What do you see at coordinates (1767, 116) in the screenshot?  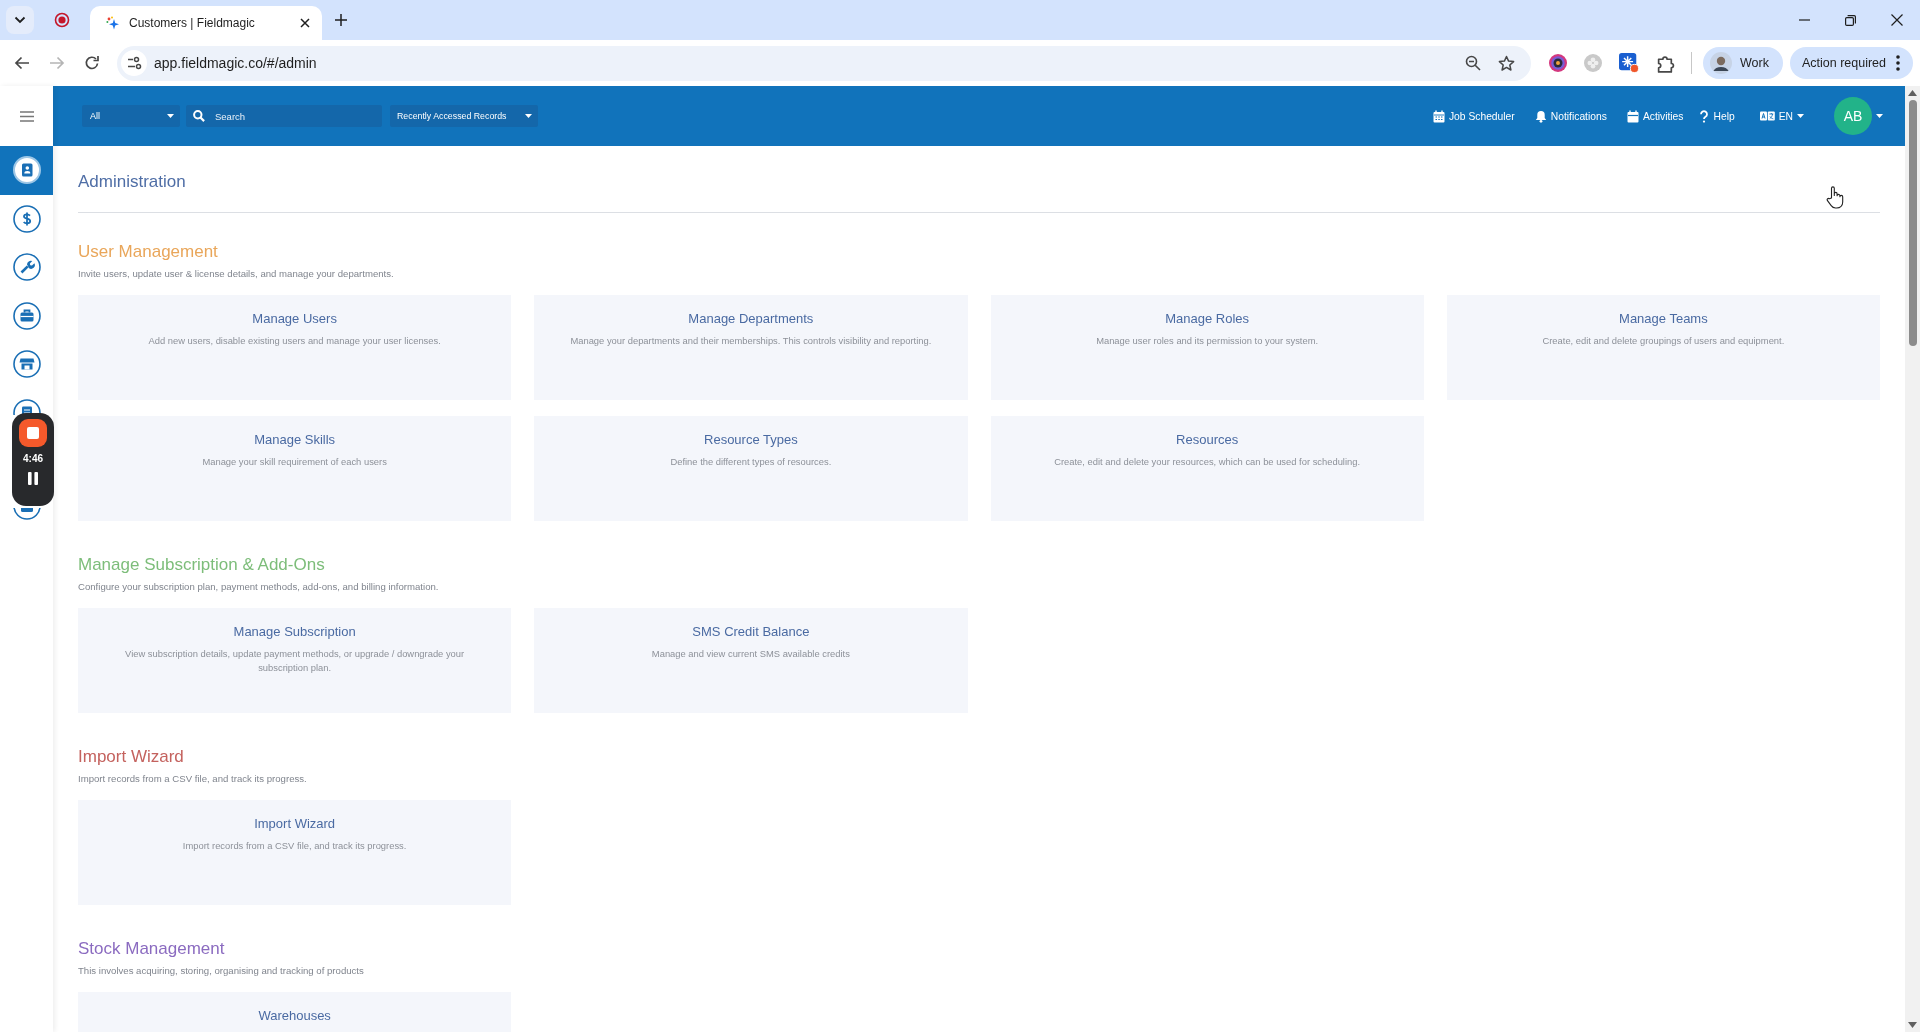 I see `language-icon` at bounding box center [1767, 116].